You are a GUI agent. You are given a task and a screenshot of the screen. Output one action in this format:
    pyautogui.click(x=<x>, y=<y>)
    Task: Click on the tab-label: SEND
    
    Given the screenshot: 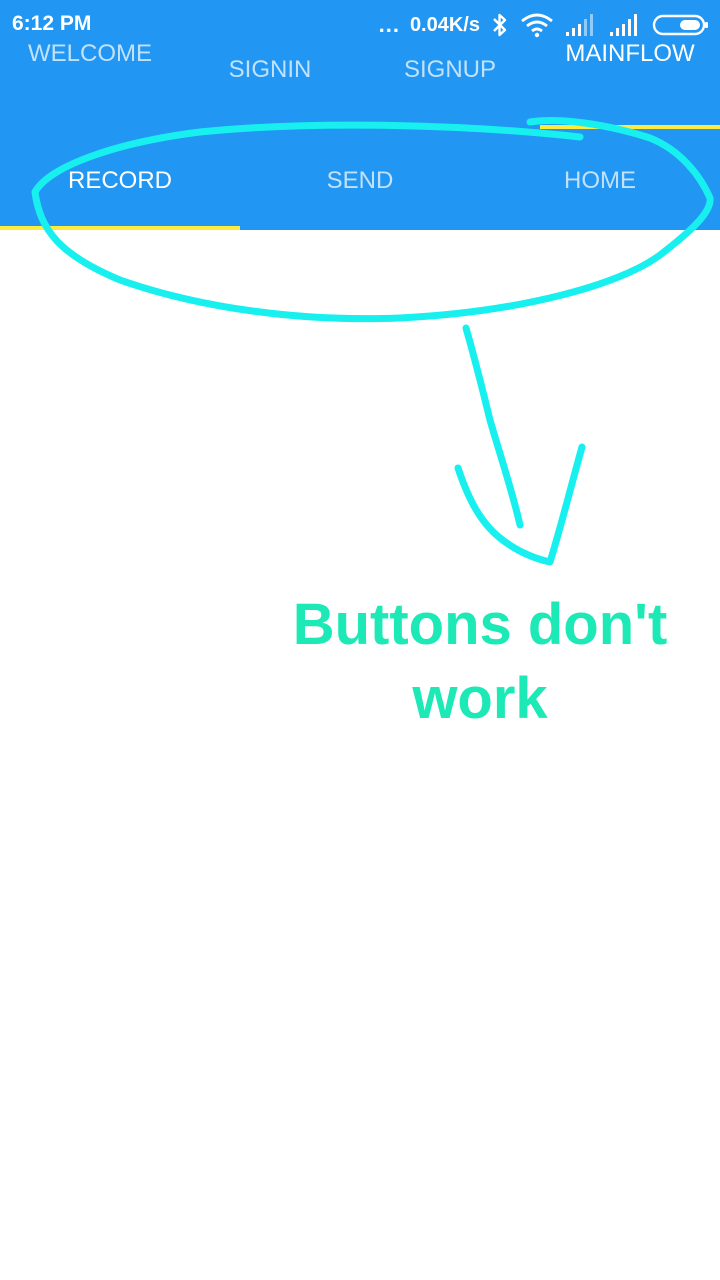 What is the action you would take?
    pyautogui.click(x=360, y=180)
    